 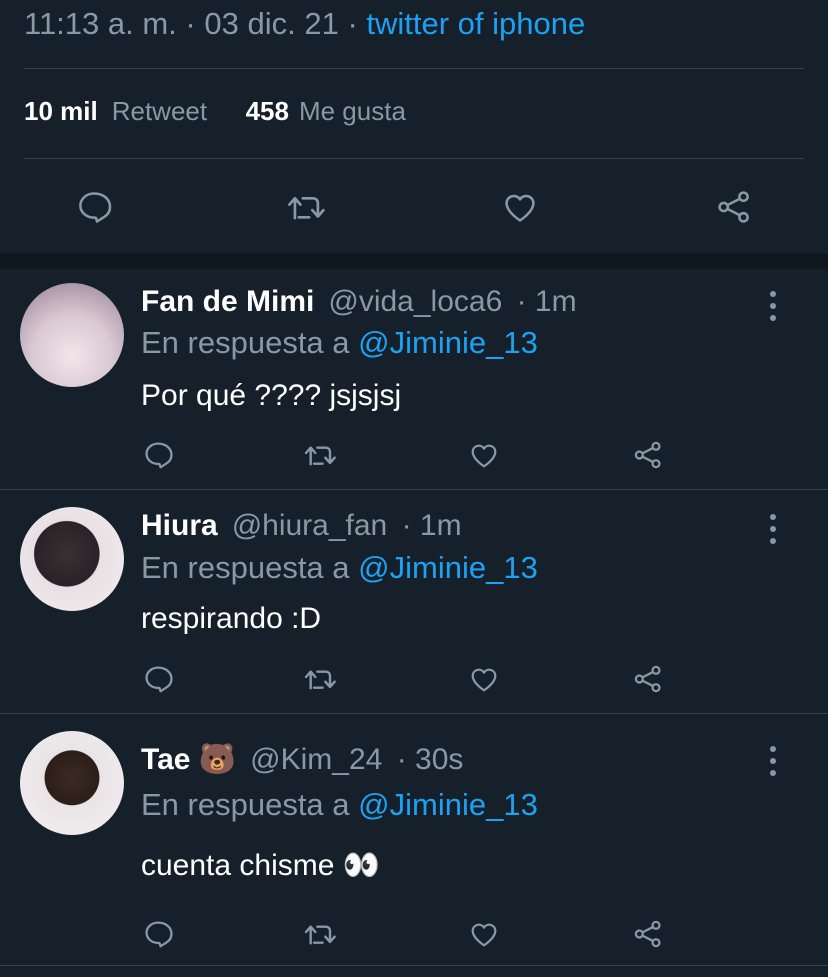 What do you see at coordinates (414, 261) in the screenshot?
I see `section-separator` at bounding box center [414, 261].